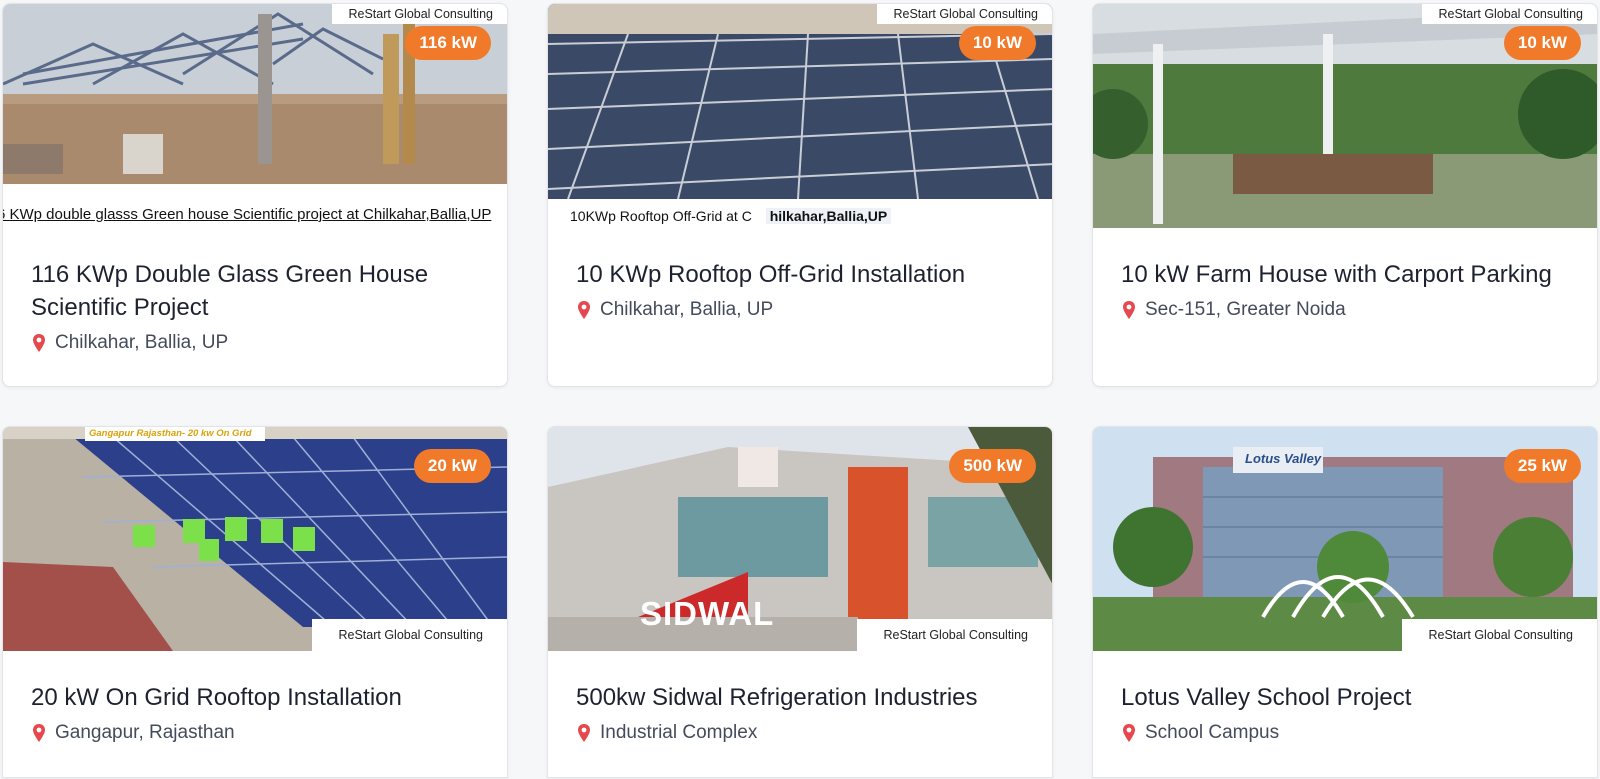 This screenshot has width=1600, height=779. Describe the element at coordinates (1349, 310) in the screenshot. I see `project-location: Sec-151, Greater Noida` at that location.